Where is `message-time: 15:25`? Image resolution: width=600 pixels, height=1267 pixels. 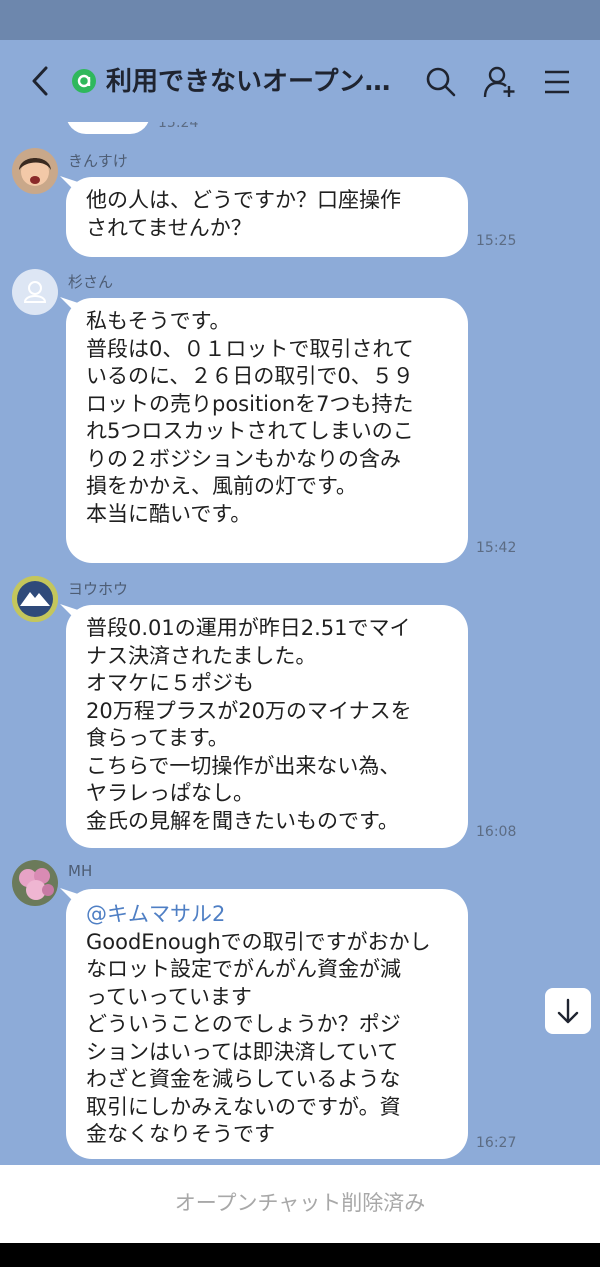 message-time: 15:25 is located at coordinates (496, 241).